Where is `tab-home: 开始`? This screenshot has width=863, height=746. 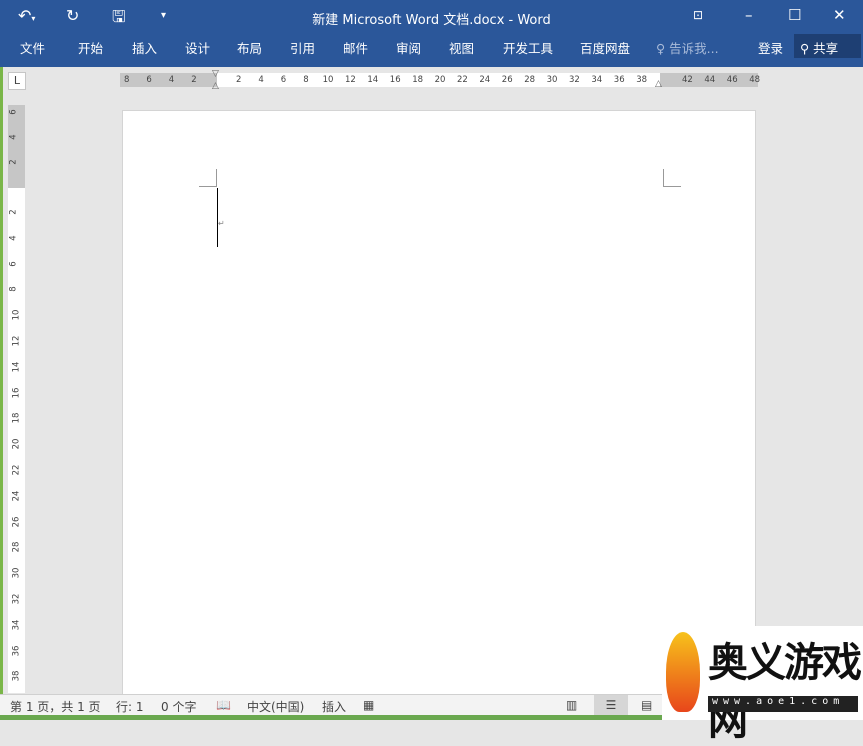 tab-home: 开始 is located at coordinates (90, 47).